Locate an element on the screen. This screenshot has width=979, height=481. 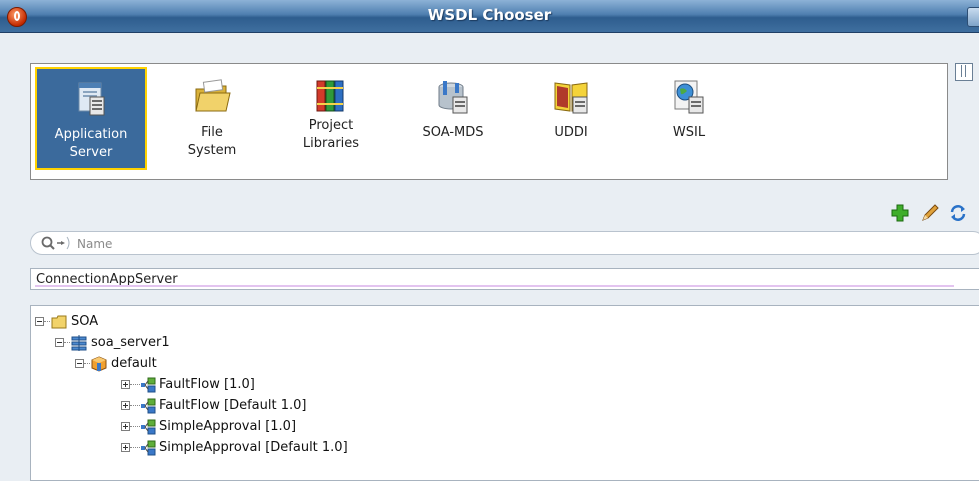
search-icon is located at coordinates (54, 243).